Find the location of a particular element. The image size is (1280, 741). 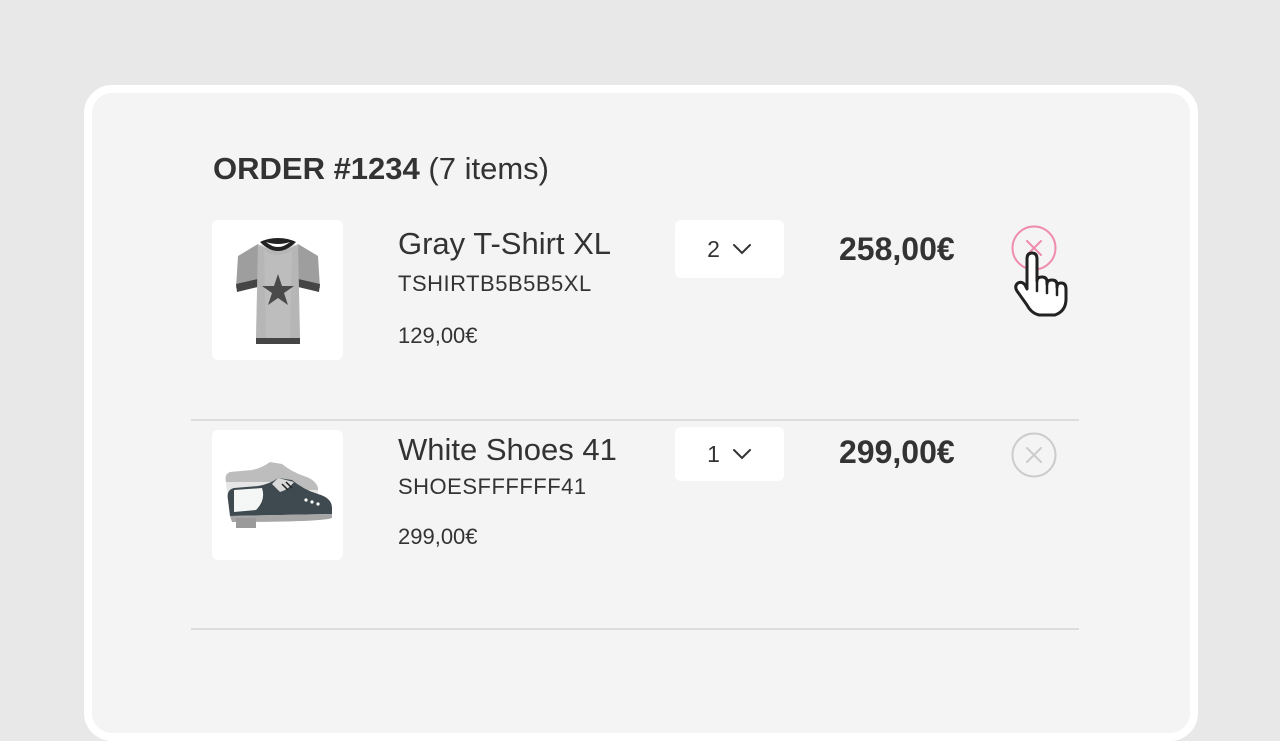

tshirt-icon is located at coordinates (277, 291).